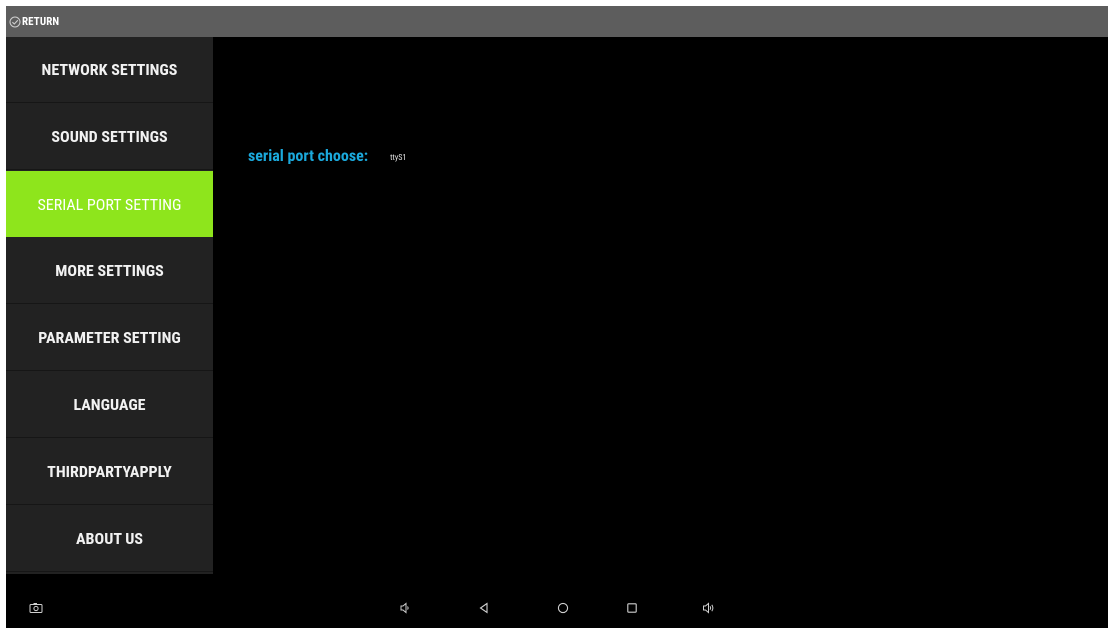 This screenshot has height=628, width=1108. I want to click on volume-down-icon, so click(405, 608).